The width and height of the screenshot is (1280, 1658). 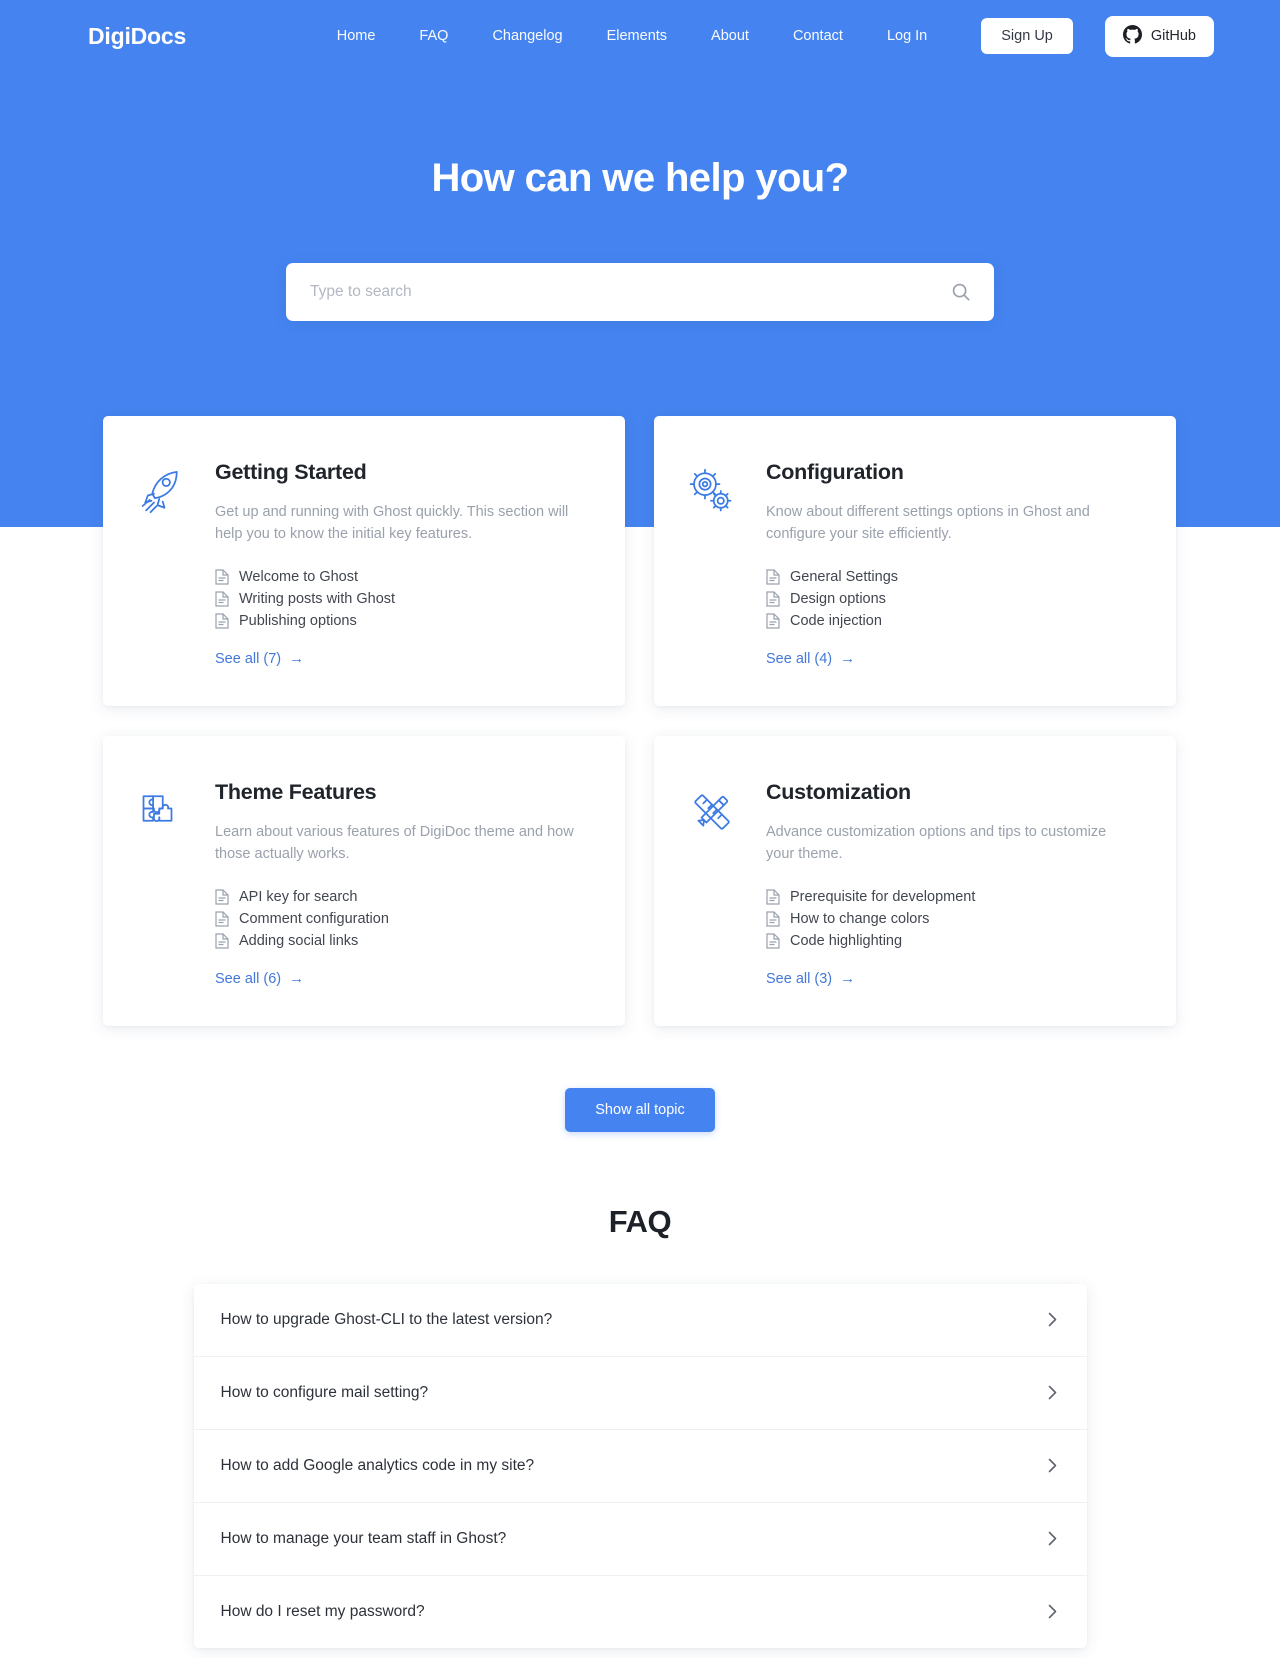 What do you see at coordinates (401, 897) in the screenshot?
I see `article-item: API key for search` at bounding box center [401, 897].